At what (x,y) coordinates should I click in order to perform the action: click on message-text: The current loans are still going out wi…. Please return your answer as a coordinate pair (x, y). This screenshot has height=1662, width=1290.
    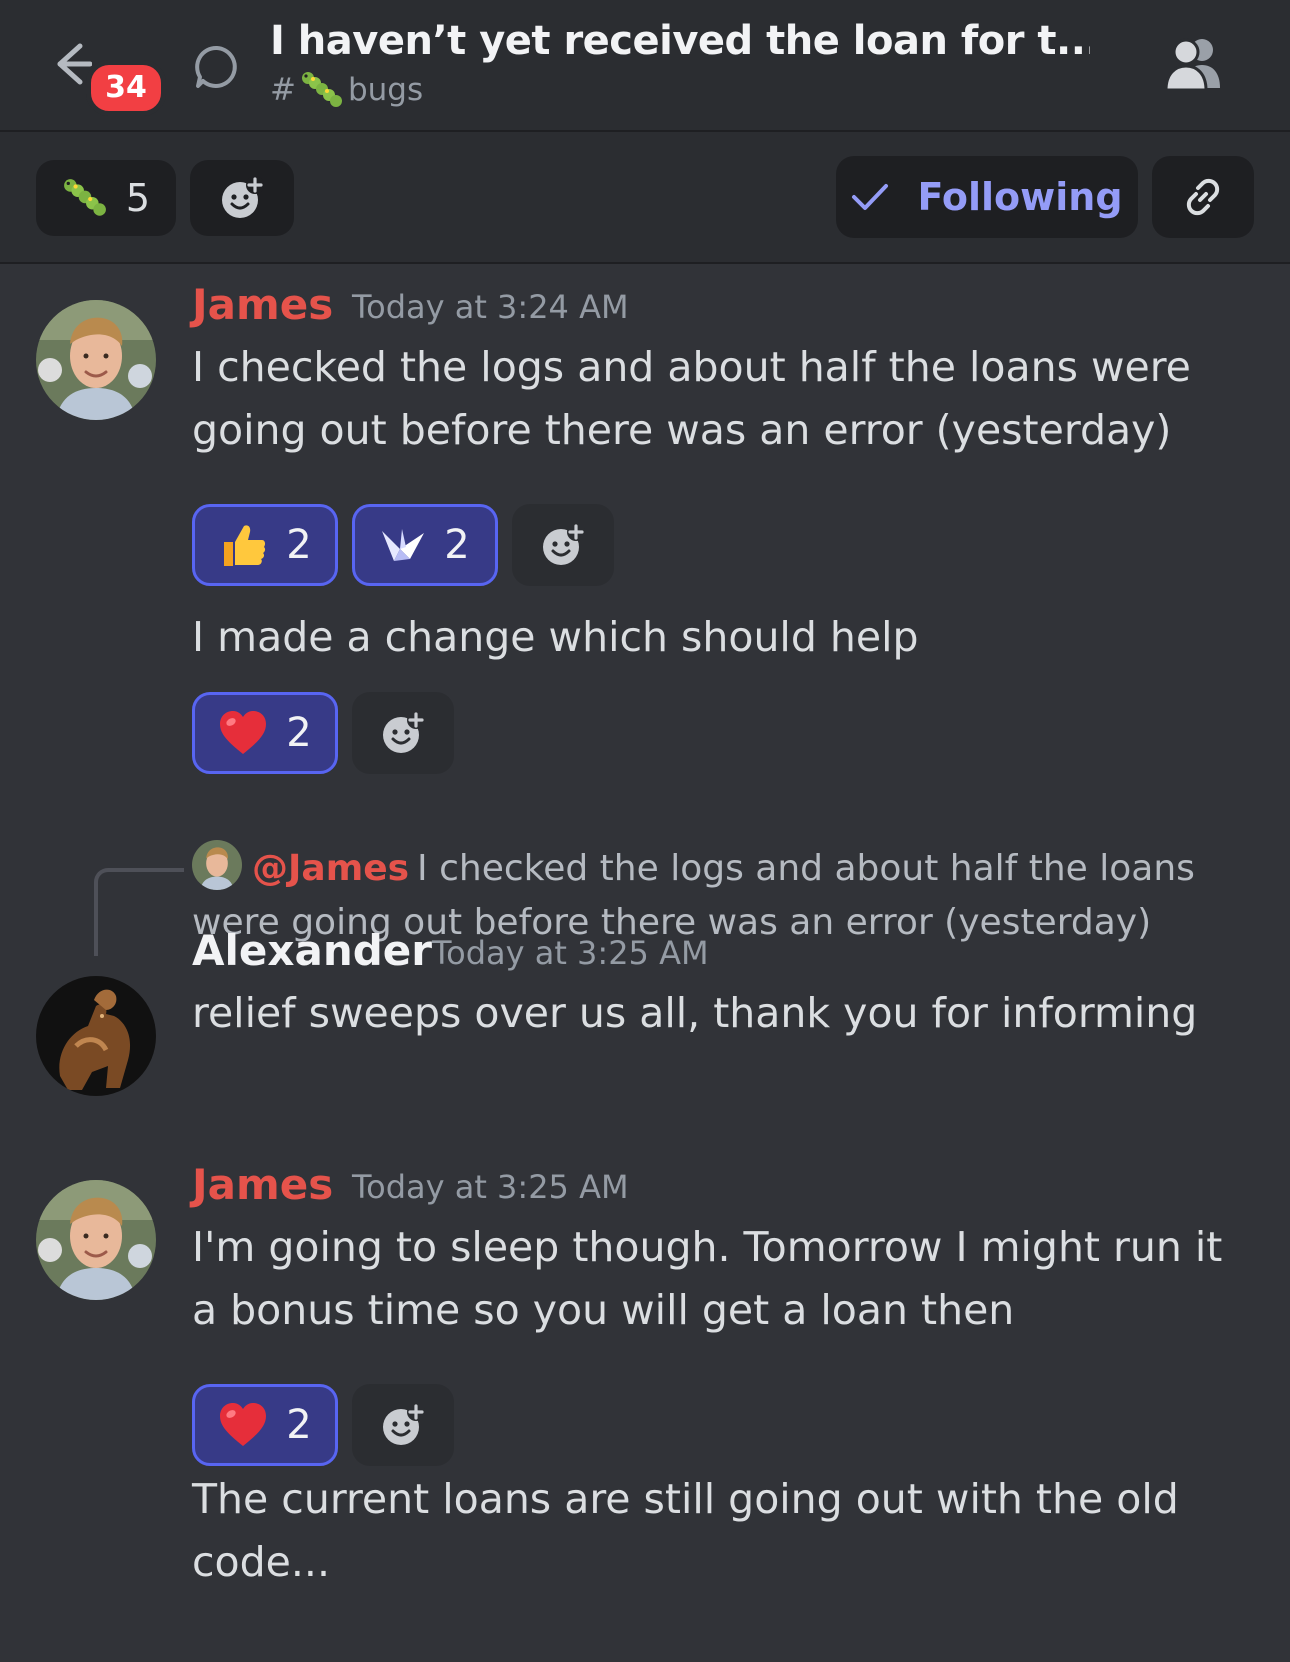
    Looking at the image, I should click on (685, 1530).